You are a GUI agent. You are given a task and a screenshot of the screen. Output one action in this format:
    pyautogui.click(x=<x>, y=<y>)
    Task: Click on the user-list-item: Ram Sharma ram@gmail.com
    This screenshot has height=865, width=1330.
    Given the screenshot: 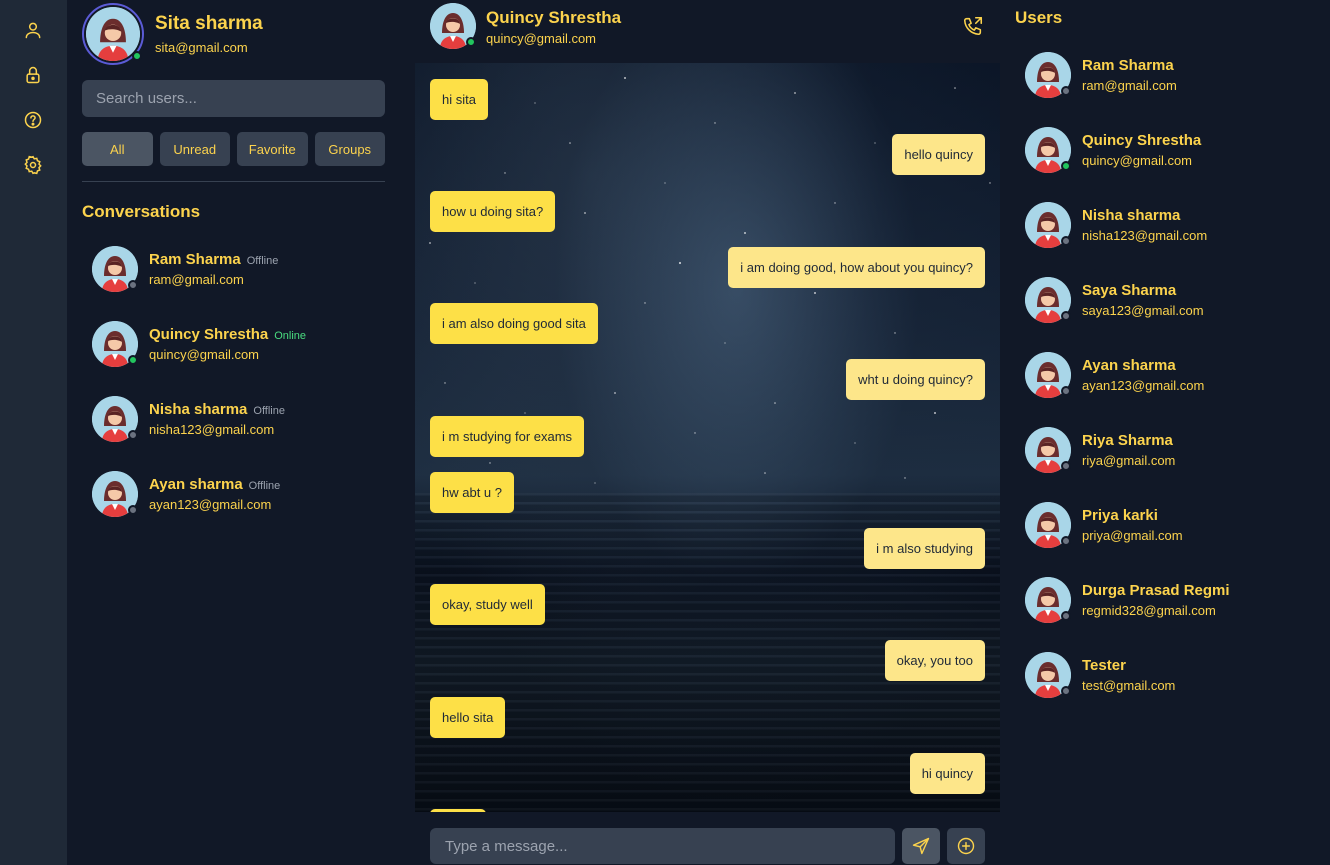 What is the action you would take?
    pyautogui.click(x=1170, y=77)
    